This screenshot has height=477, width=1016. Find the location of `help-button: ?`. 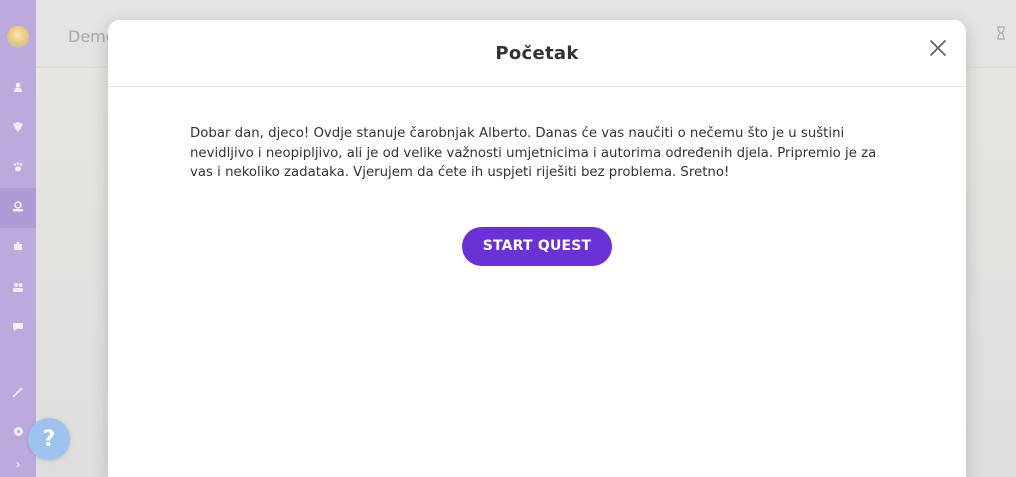

help-button: ? is located at coordinates (49, 439).